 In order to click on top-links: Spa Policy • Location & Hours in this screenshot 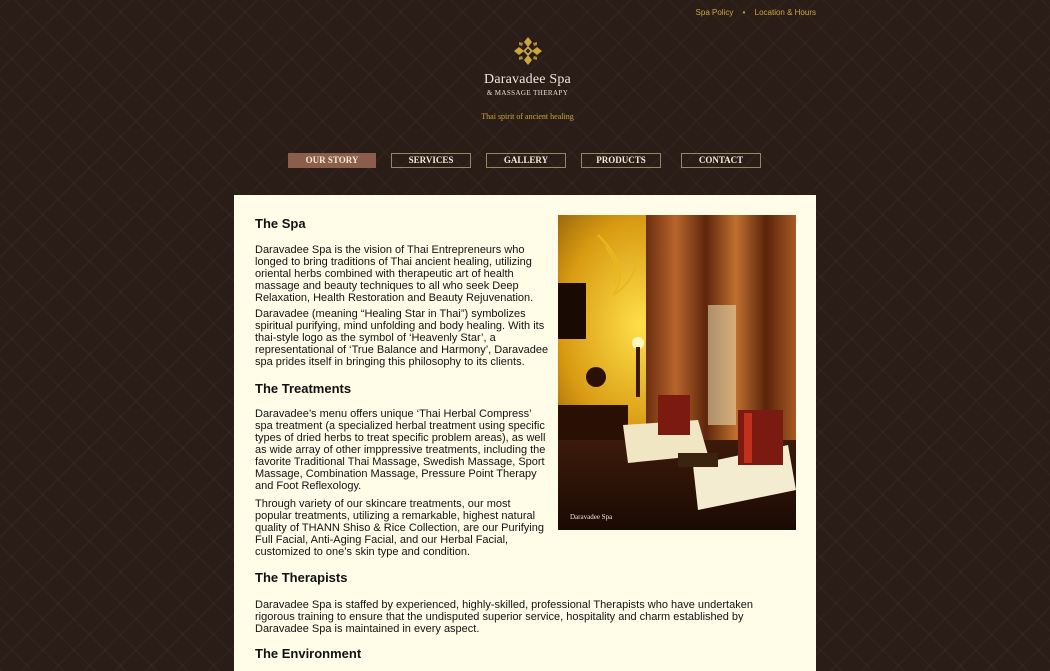, I will do `click(756, 12)`.